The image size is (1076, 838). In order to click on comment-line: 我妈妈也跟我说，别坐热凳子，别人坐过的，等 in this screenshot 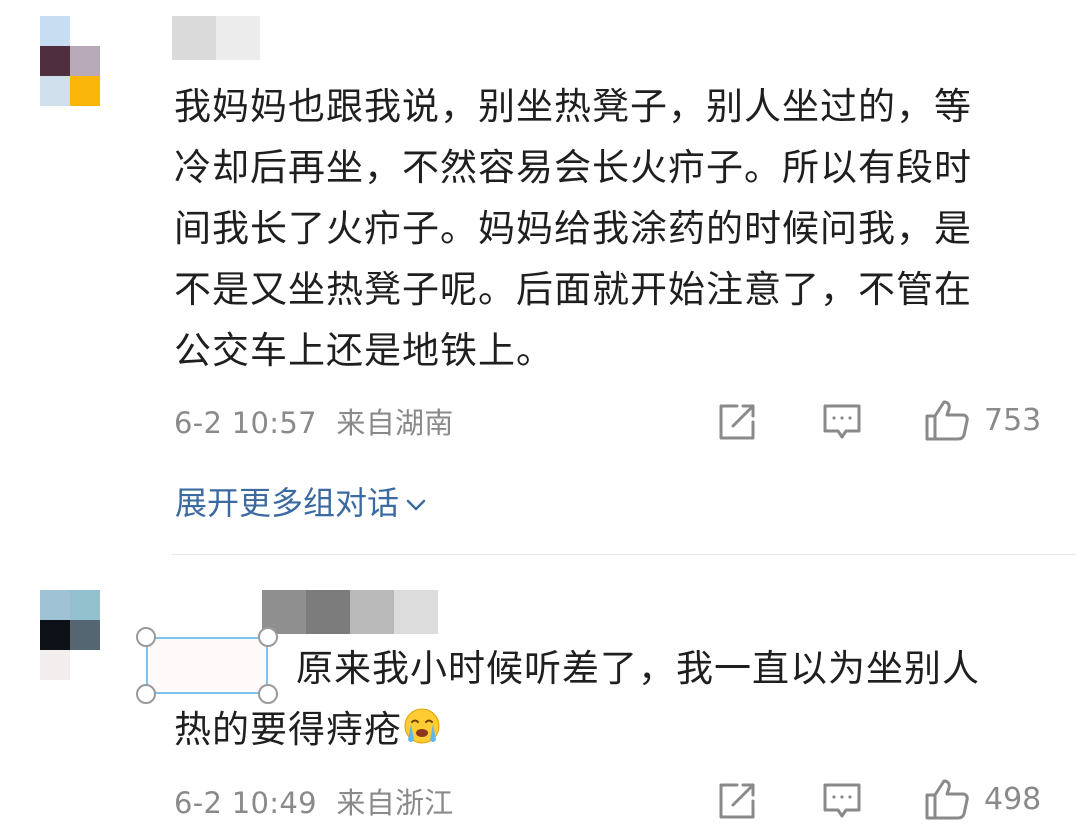, I will do `click(573, 106)`.